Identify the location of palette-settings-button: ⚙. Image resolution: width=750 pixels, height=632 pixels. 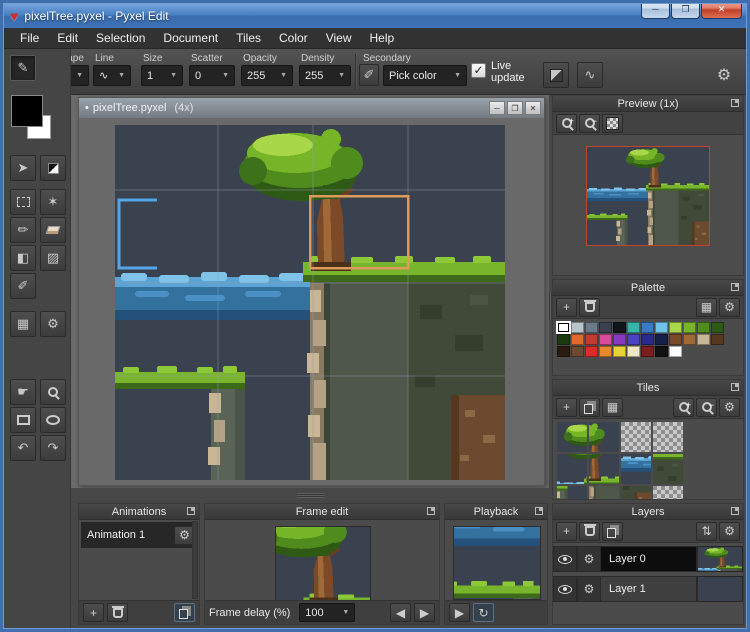
(729, 307).